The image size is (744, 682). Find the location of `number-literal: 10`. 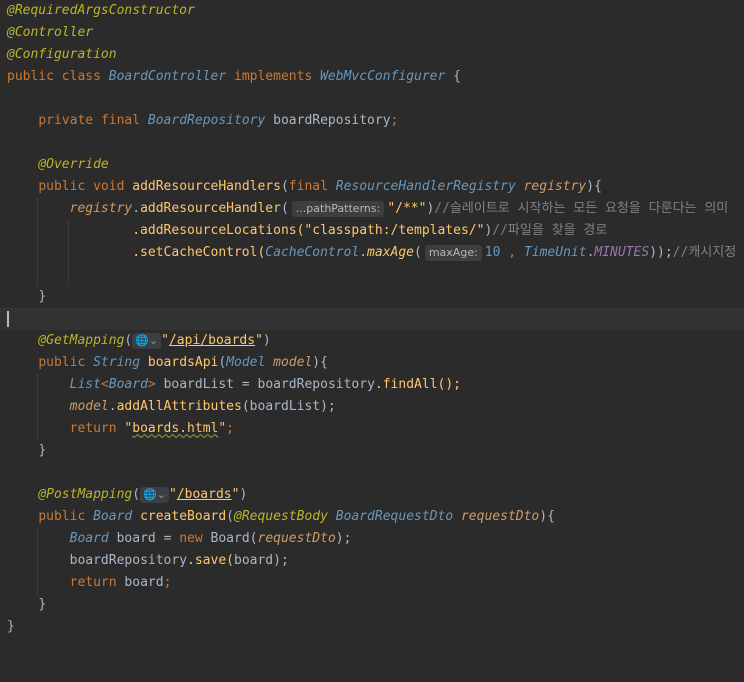

number-literal: 10 is located at coordinates (492, 252).